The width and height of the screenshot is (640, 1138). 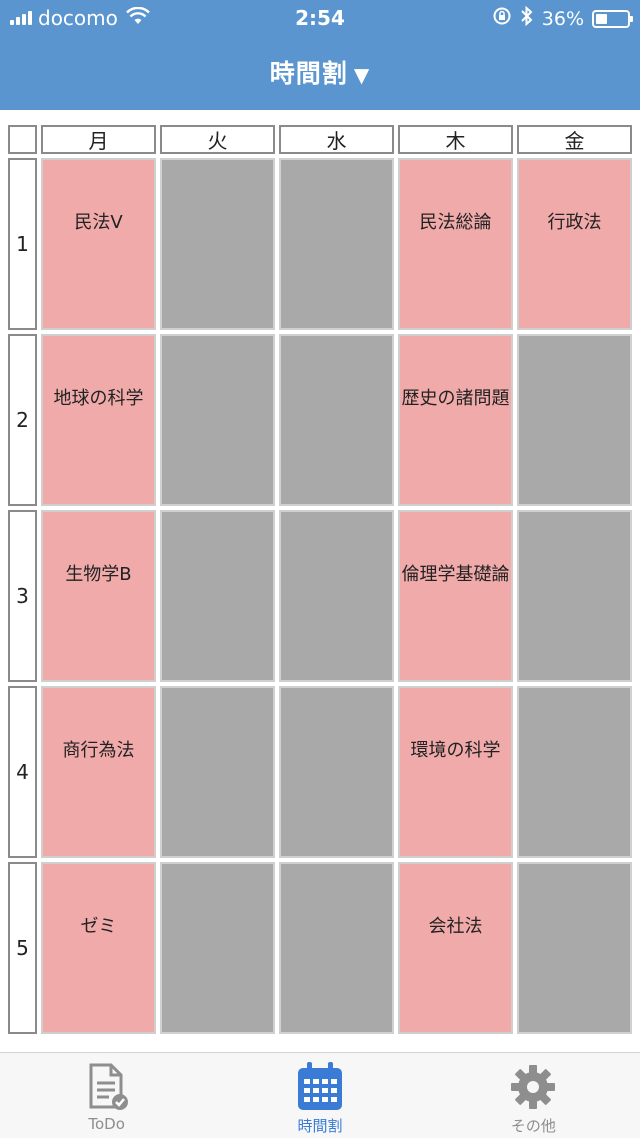 I want to click on class-cell: 歴史の諸問題, so click(x=455, y=420).